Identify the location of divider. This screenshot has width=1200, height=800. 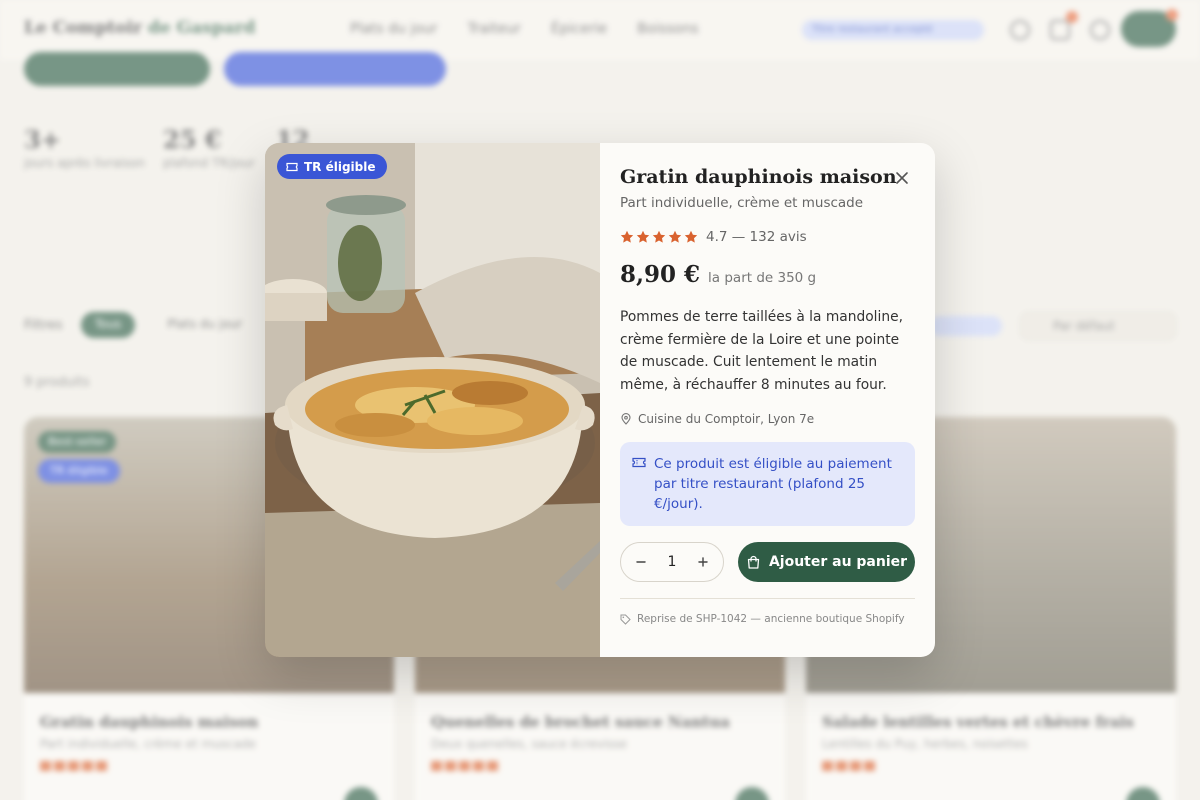
(767, 598).